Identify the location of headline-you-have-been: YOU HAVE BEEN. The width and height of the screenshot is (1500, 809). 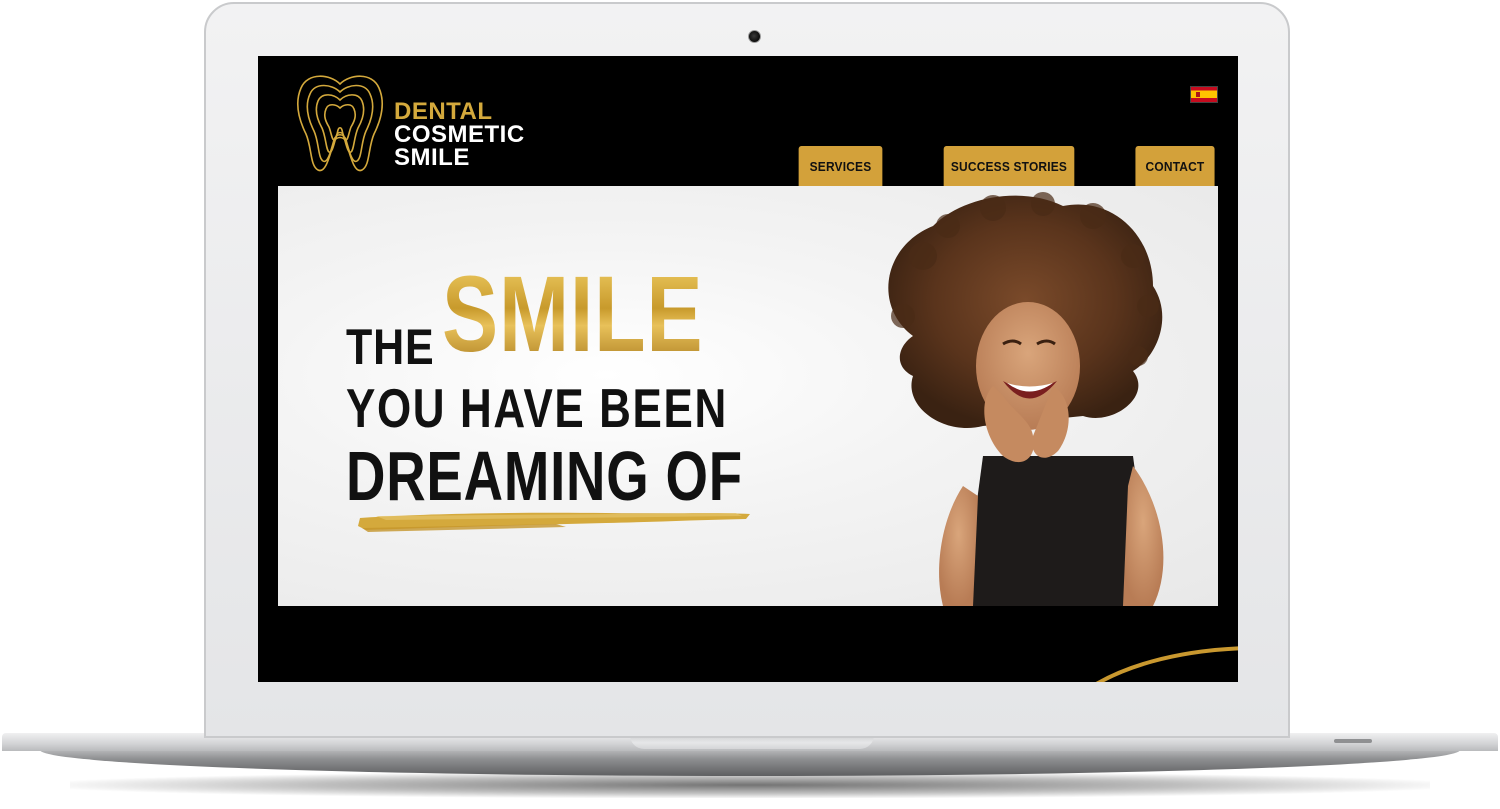
(537, 408).